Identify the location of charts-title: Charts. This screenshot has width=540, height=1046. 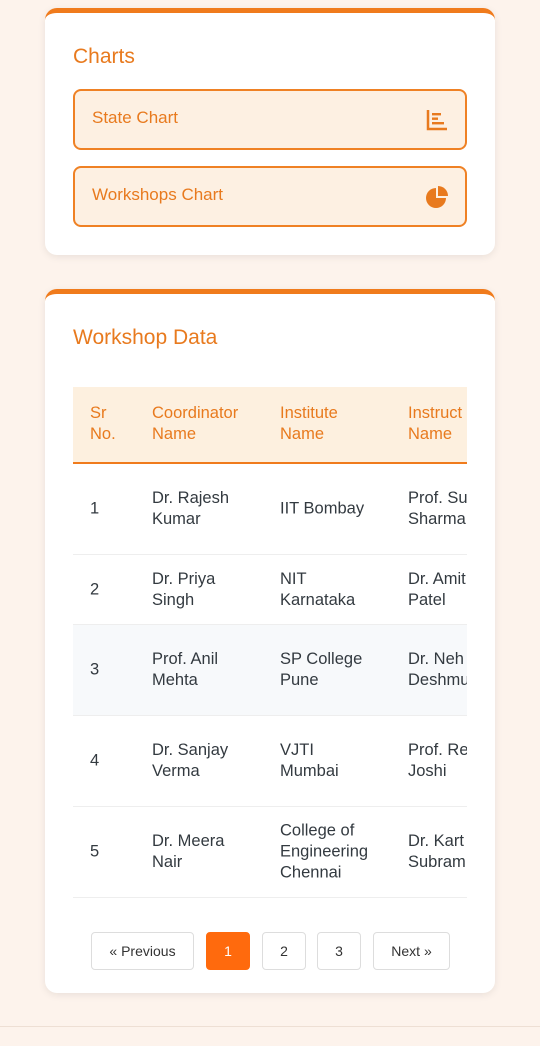
(104, 56).